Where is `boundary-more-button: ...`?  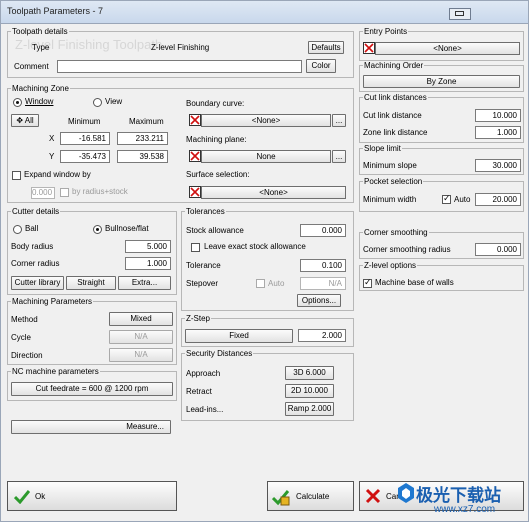
boundary-more-button: ... is located at coordinates (339, 120).